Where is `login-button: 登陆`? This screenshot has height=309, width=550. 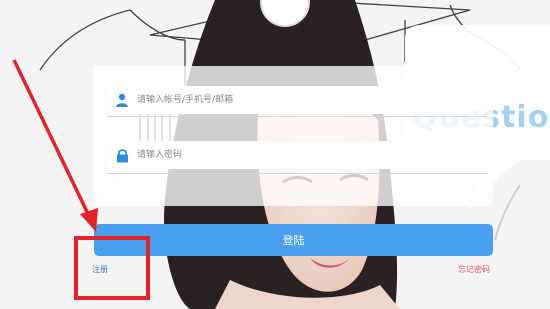
login-button: 登陆 is located at coordinates (293, 240).